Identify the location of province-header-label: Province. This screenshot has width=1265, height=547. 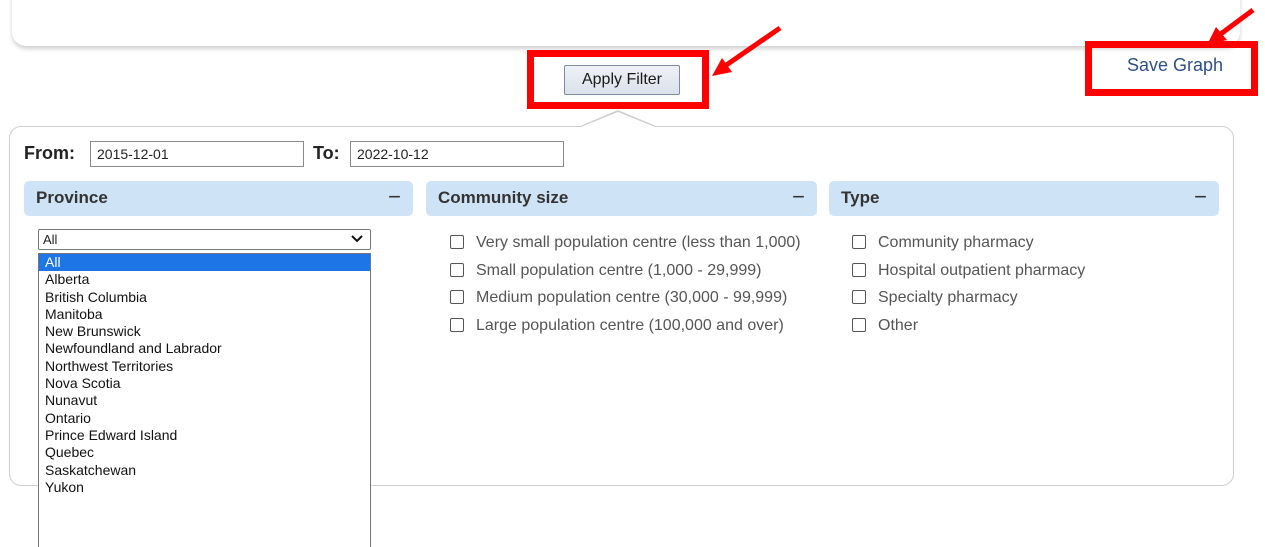
(72, 197).